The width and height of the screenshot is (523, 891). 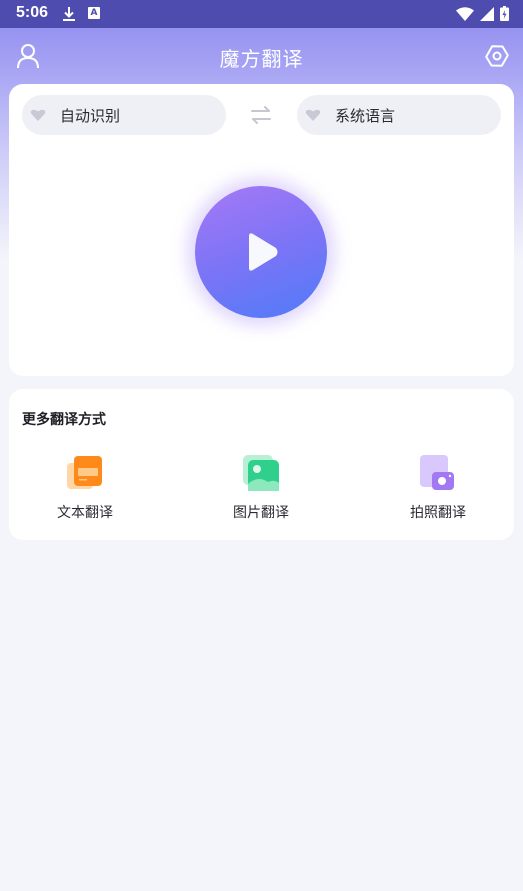 What do you see at coordinates (32, 12) in the screenshot?
I see `status-time: 5:06` at bounding box center [32, 12].